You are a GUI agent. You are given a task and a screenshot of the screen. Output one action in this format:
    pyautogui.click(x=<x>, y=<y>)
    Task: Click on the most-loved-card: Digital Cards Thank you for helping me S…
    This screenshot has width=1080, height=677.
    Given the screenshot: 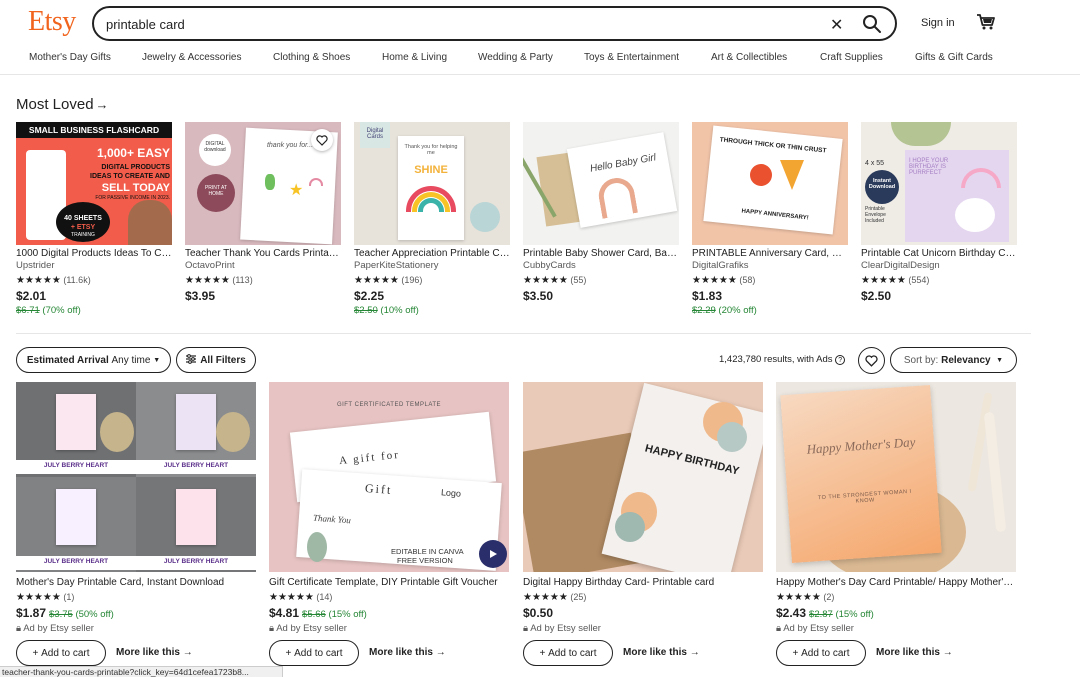 What is the action you would take?
    pyautogui.click(x=432, y=219)
    